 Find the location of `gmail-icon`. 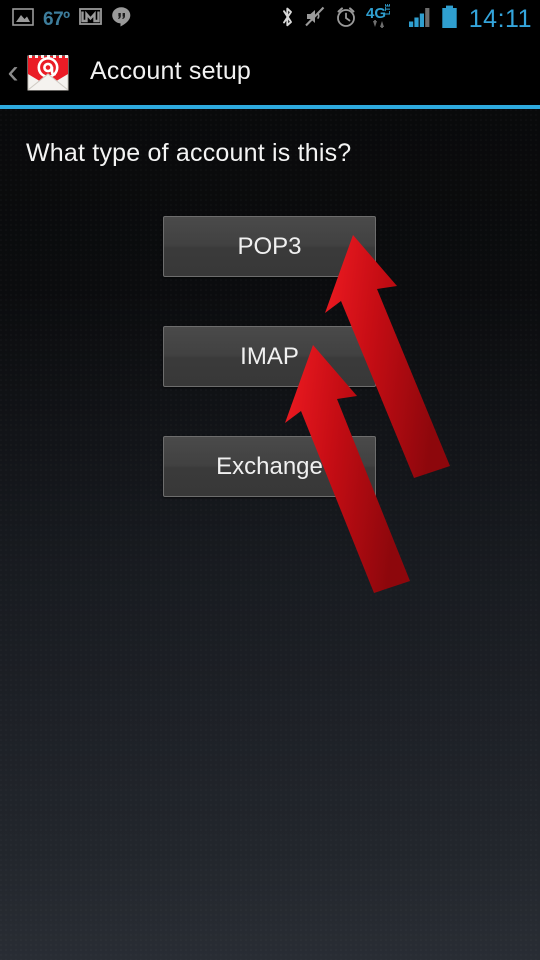

gmail-icon is located at coordinates (90, 19).